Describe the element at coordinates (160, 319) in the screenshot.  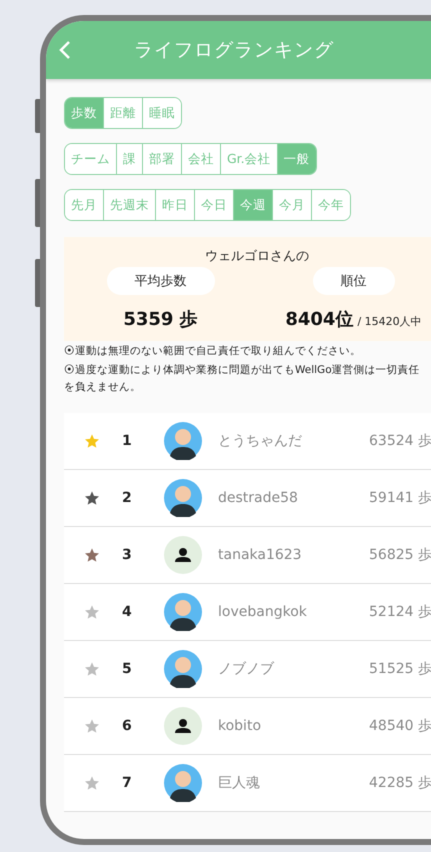
I see `average-value: 5359 歩` at that location.